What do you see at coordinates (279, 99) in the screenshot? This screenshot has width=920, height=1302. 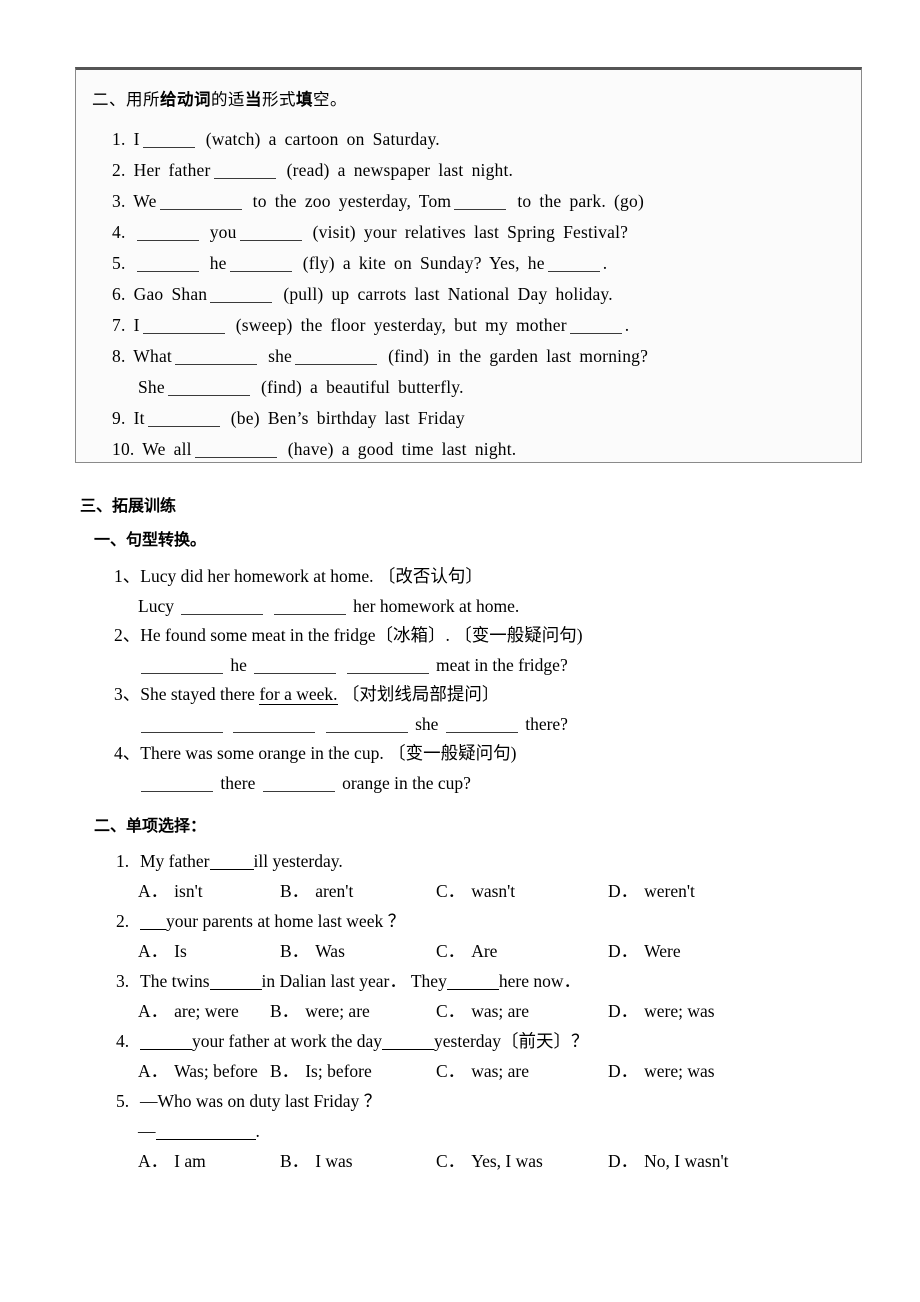 I see `heading-part-4: 形式` at bounding box center [279, 99].